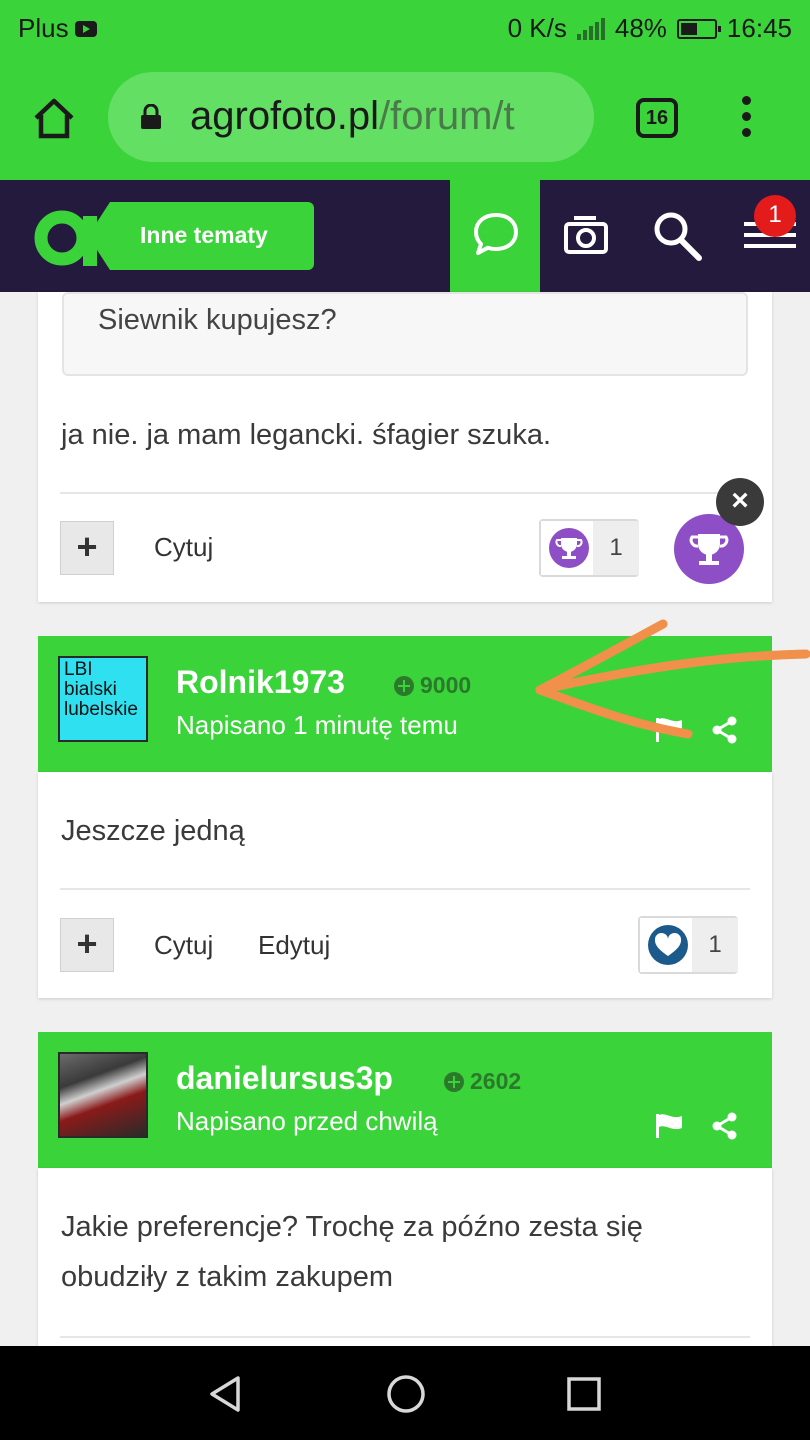  What do you see at coordinates (584, 1394) in the screenshot?
I see `recent-apps-icon` at bounding box center [584, 1394].